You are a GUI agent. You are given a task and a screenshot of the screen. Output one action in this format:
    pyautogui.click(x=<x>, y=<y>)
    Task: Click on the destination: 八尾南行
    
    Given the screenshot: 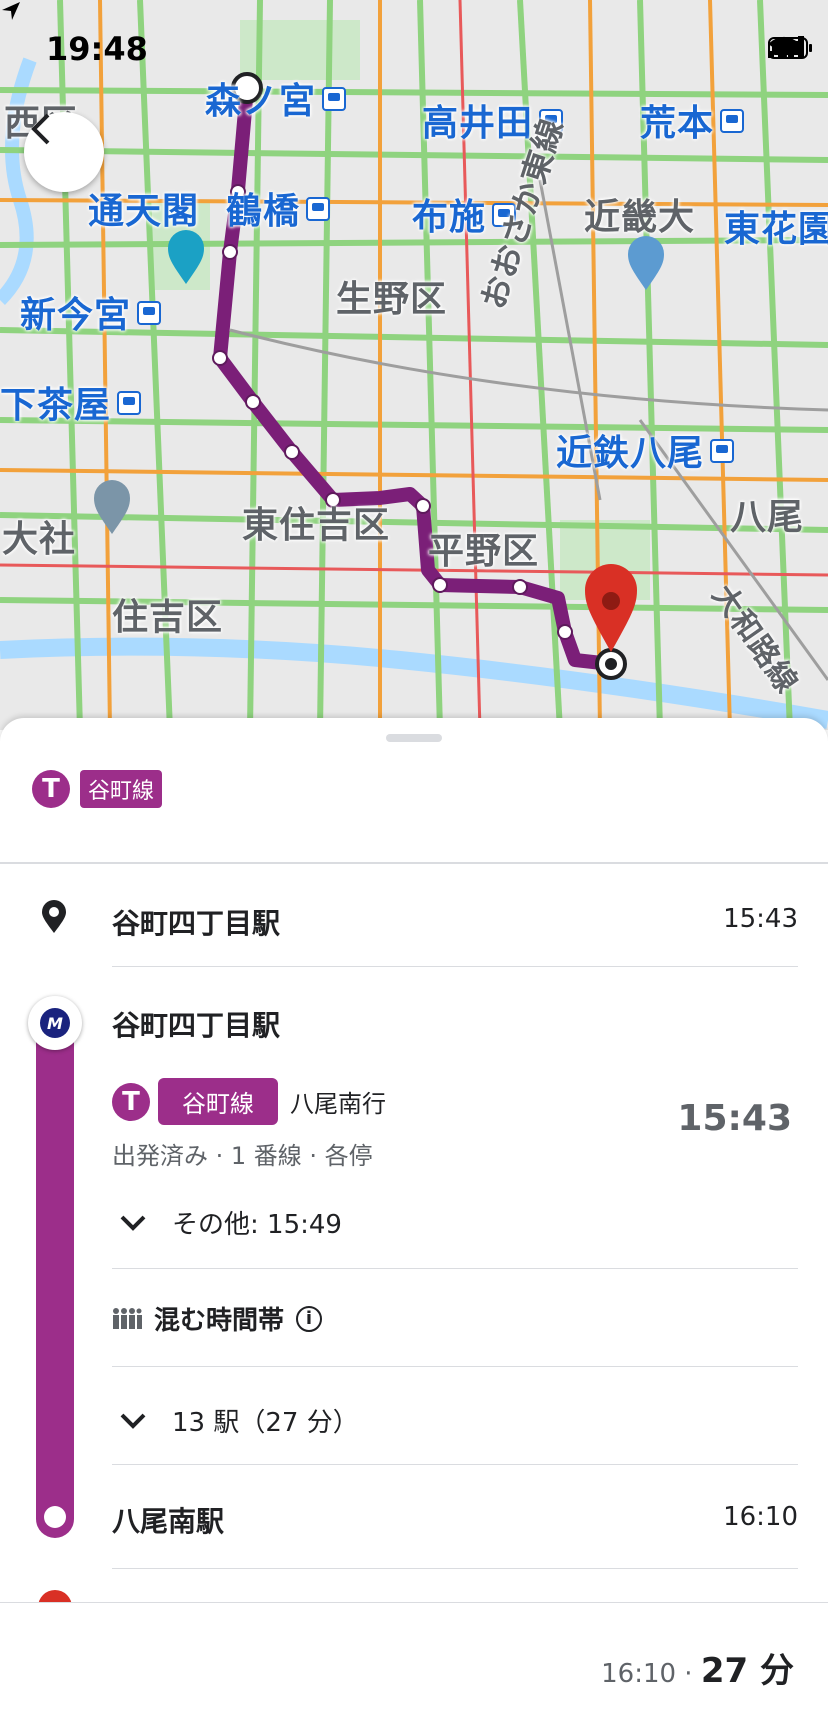 What is the action you would take?
    pyautogui.click(x=338, y=1104)
    